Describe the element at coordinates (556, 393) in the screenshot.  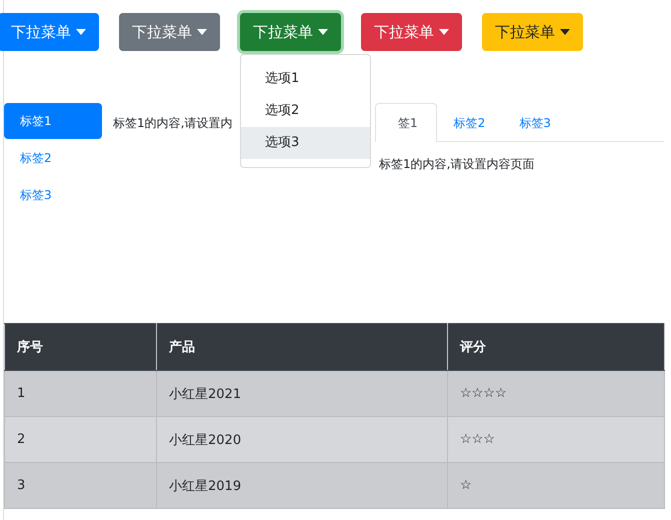
I see `table-cell: ☆☆☆☆` at that location.